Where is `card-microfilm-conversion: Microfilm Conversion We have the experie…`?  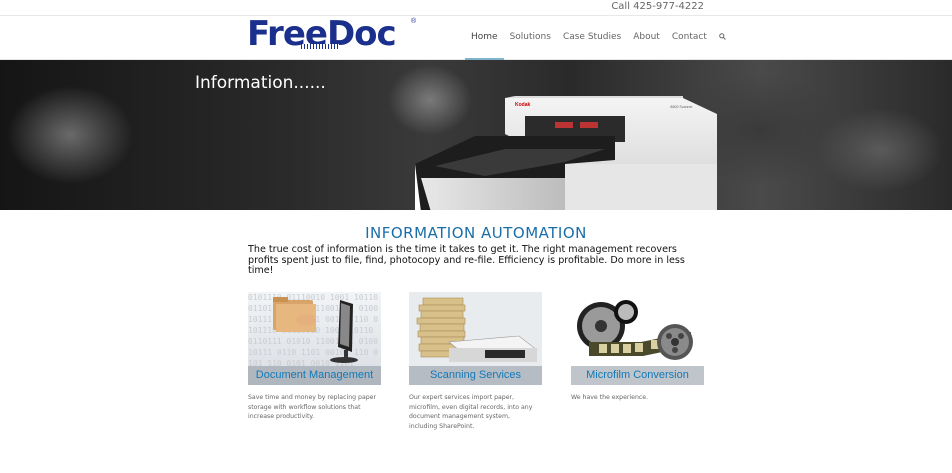 card-microfilm-conversion: Microfilm Conversion We have the experie… is located at coordinates (637, 347).